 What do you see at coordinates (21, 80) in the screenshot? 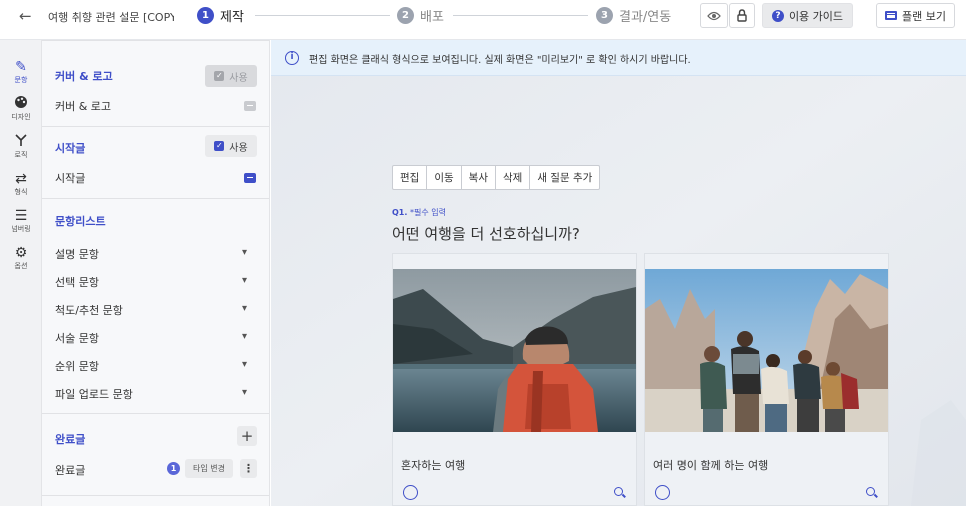
I see `rail-item-label: 문항` at bounding box center [21, 80].